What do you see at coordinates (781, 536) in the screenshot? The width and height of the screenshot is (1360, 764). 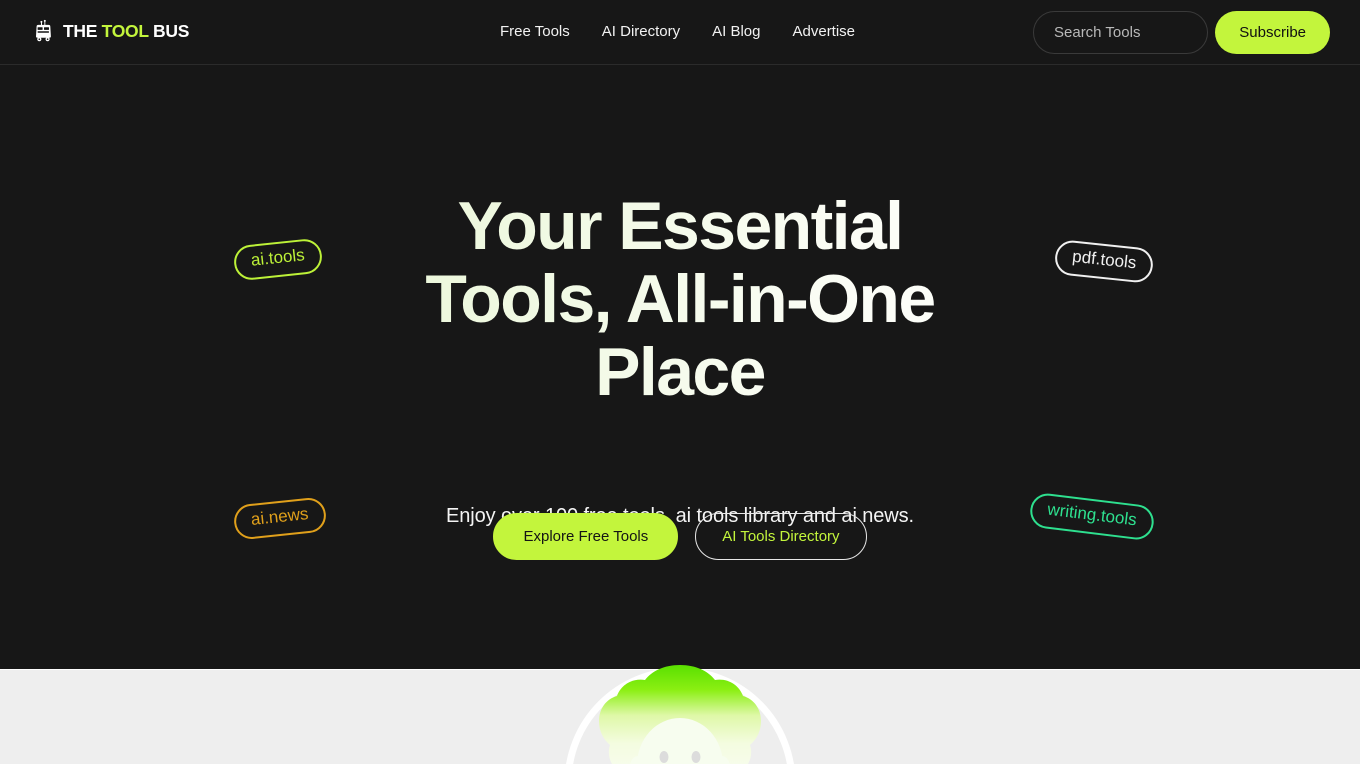 I see `ai-tools-directory-button: AI Tools Directory` at bounding box center [781, 536].